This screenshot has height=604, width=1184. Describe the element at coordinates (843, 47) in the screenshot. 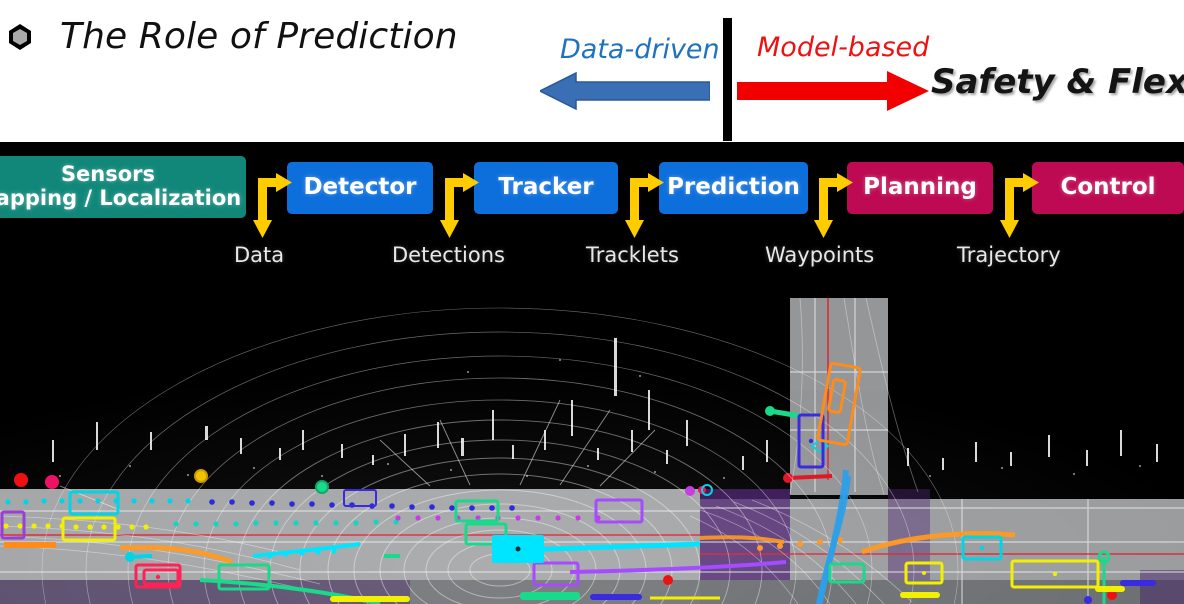

I see `model-based-label: Model-based` at that location.